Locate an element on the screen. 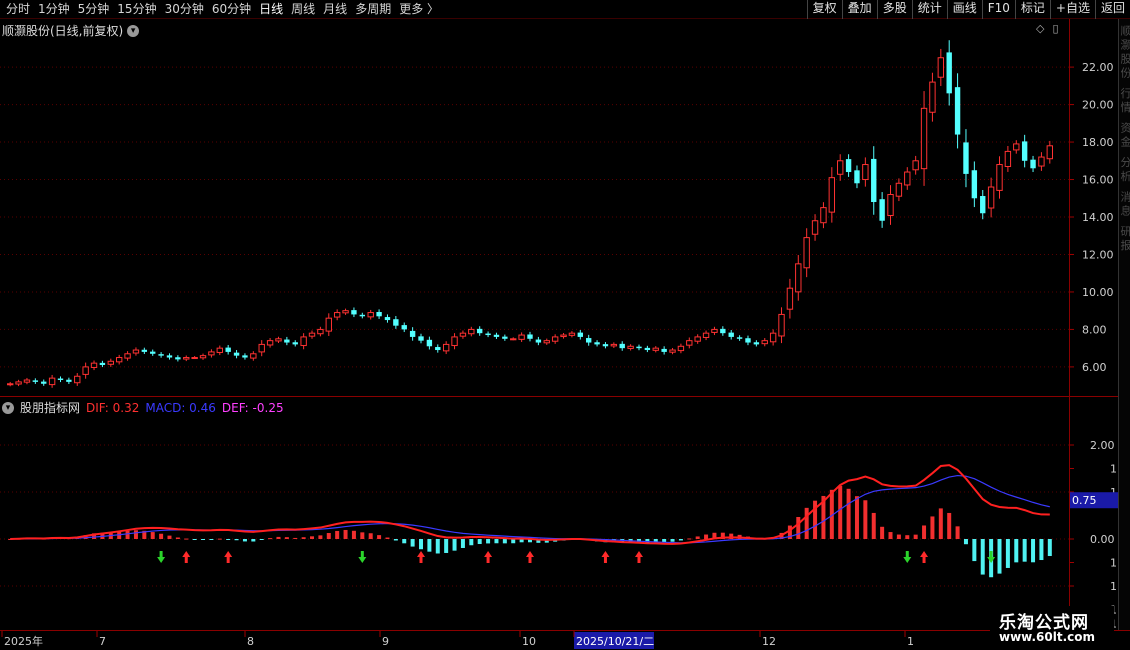  toolbar-button: 统计 is located at coordinates (929, 9).